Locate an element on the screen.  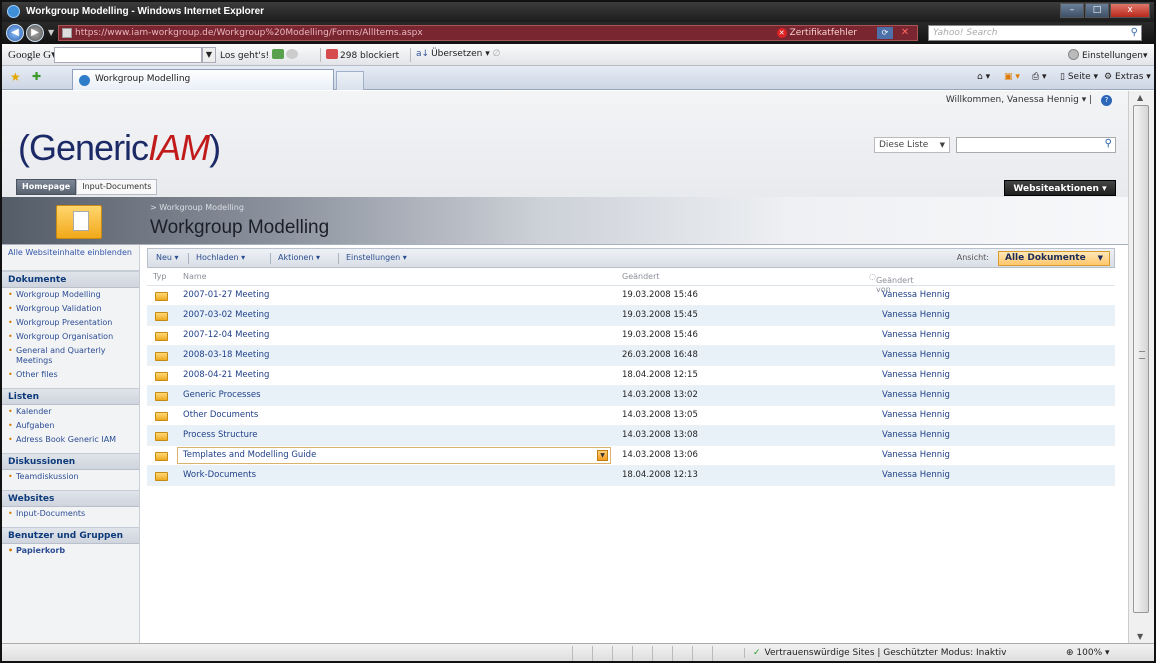
view-all-site-content-link: Alle Websiteinhalte einblenden is located at coordinates (70, 258).